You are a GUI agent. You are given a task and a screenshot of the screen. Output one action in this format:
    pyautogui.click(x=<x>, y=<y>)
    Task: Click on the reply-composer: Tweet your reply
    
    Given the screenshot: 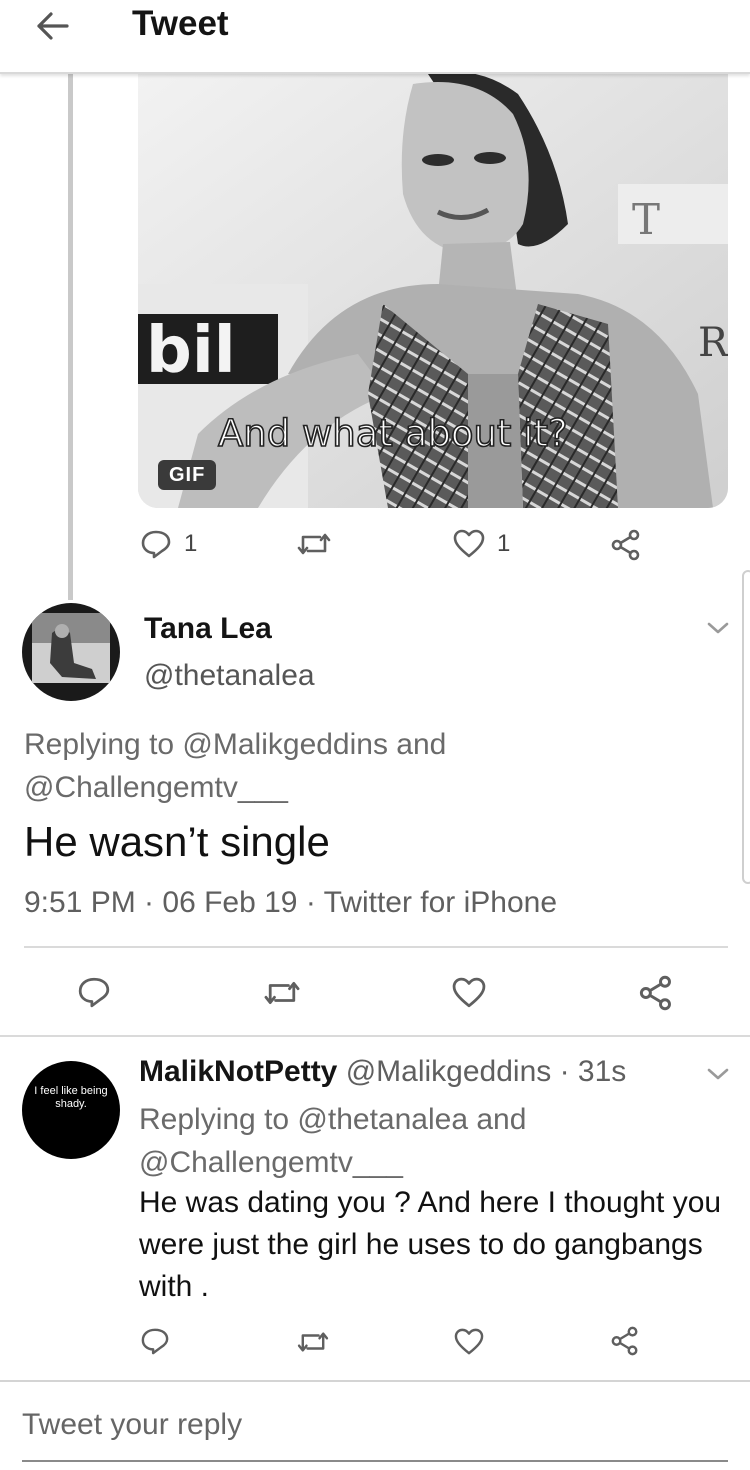 What is the action you would take?
    pyautogui.click(x=375, y=1425)
    